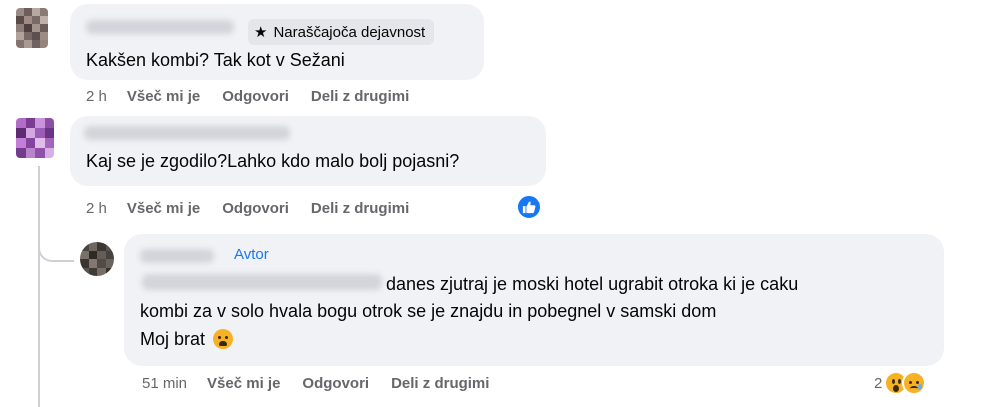 The height and width of the screenshot is (407, 1003). Describe the element at coordinates (878, 383) in the screenshot. I see `reaction-count: 2` at that location.